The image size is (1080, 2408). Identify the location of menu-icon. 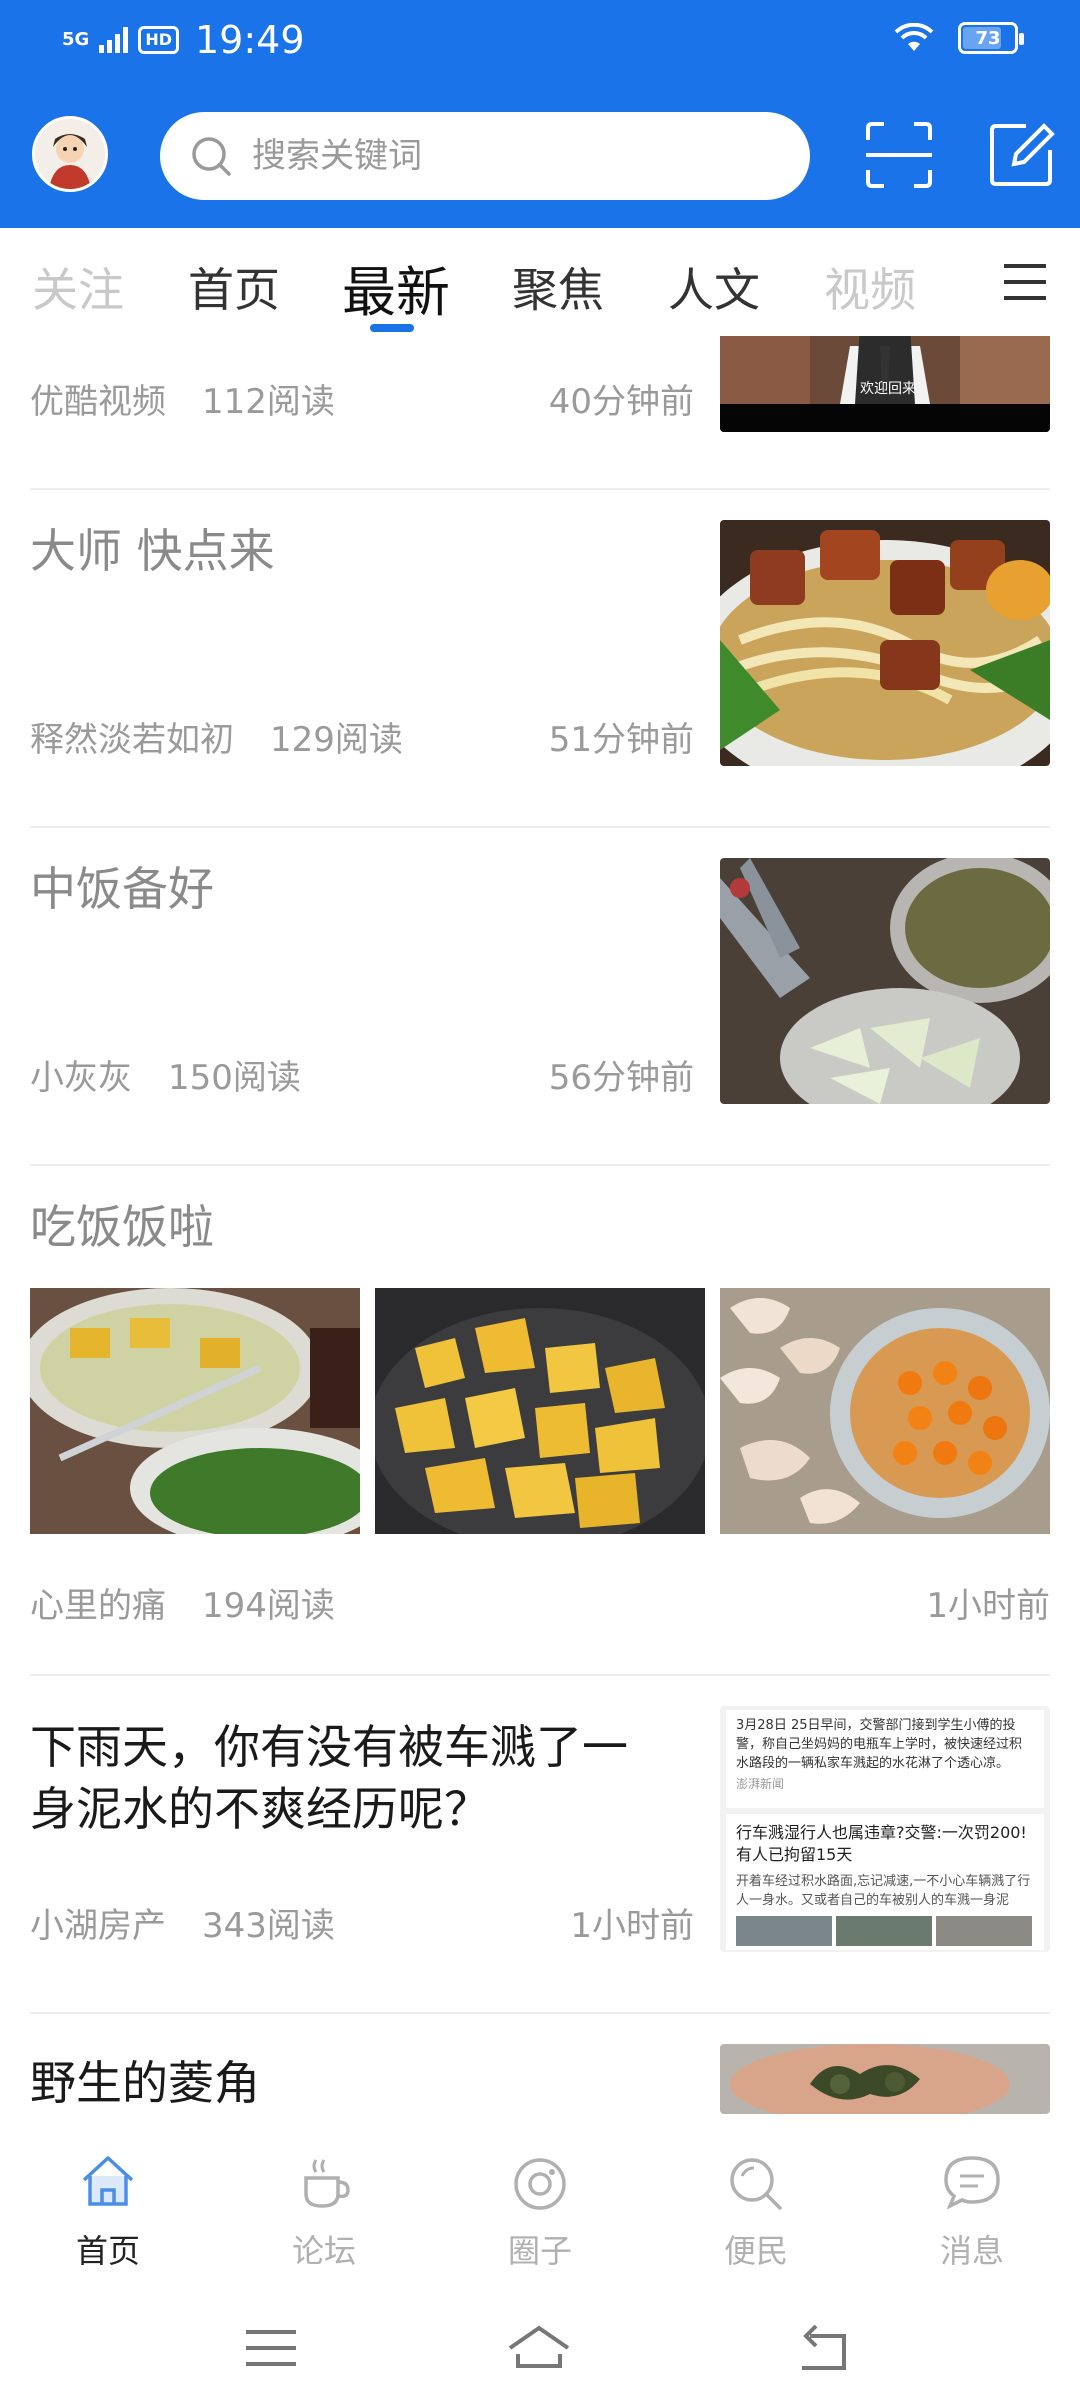
(1025, 282).